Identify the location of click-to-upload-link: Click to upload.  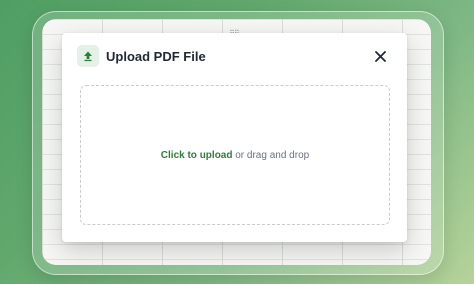
(197, 155).